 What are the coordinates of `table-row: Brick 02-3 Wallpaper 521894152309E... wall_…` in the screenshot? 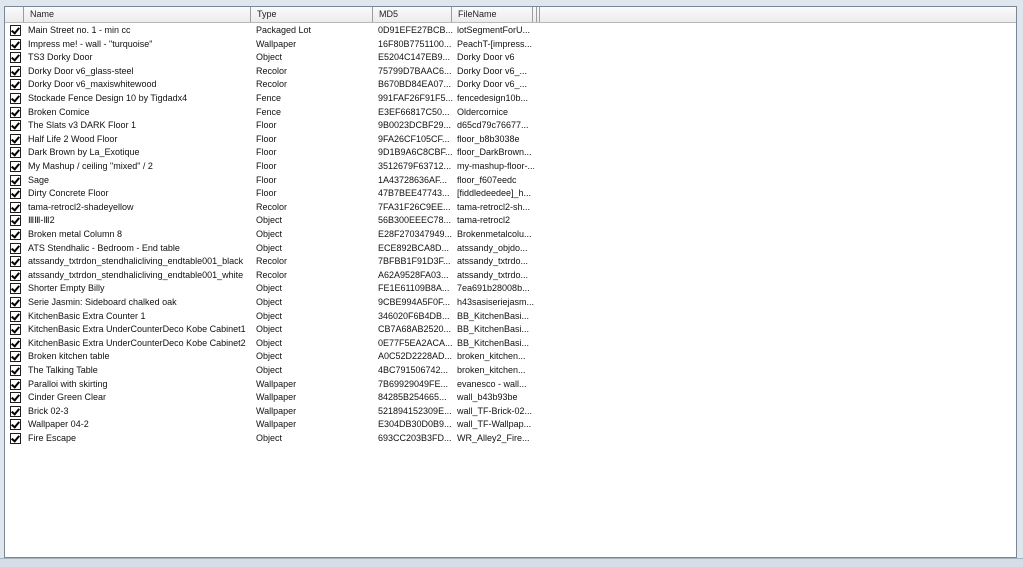 It's located at (510, 412).